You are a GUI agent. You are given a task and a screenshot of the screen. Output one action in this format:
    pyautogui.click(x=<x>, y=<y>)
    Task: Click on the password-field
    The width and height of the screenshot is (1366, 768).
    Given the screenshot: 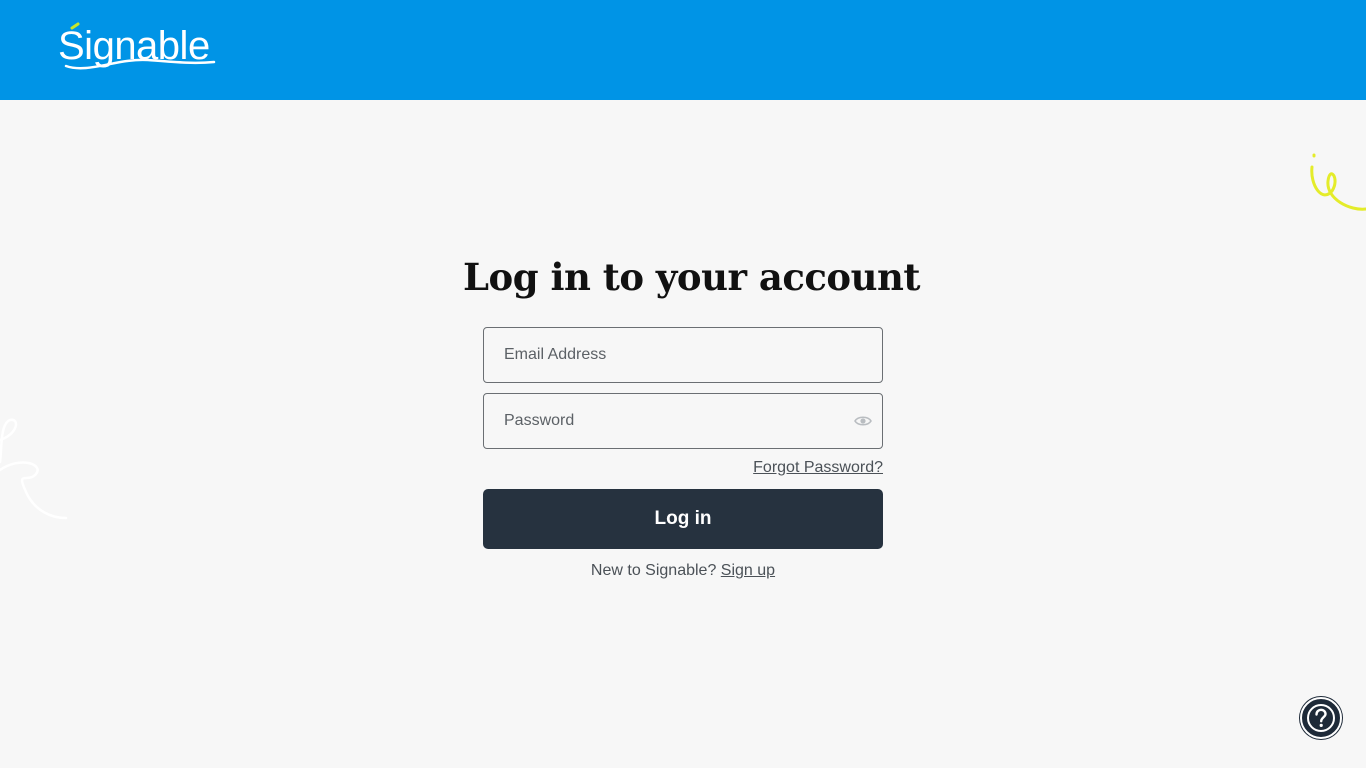 What is the action you would take?
    pyautogui.click(x=683, y=421)
    